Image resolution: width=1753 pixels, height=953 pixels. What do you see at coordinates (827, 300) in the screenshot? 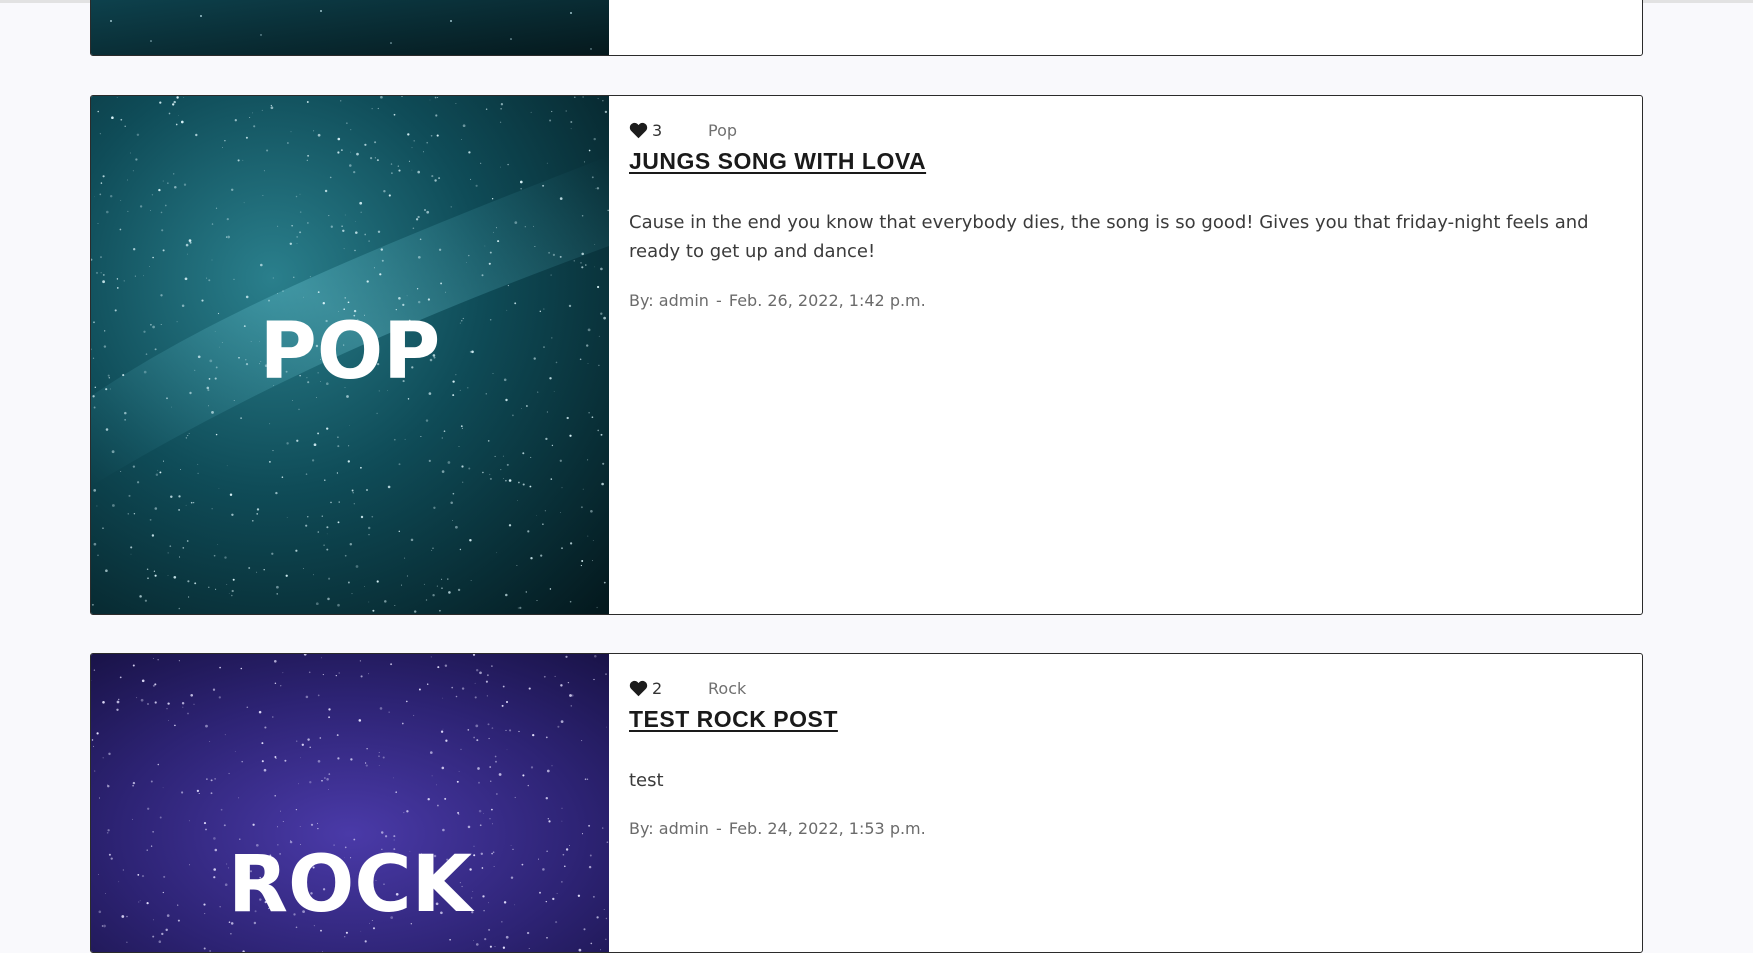
I see `post-date: Feb. 26, 2022, 1:42 p.m.` at bounding box center [827, 300].